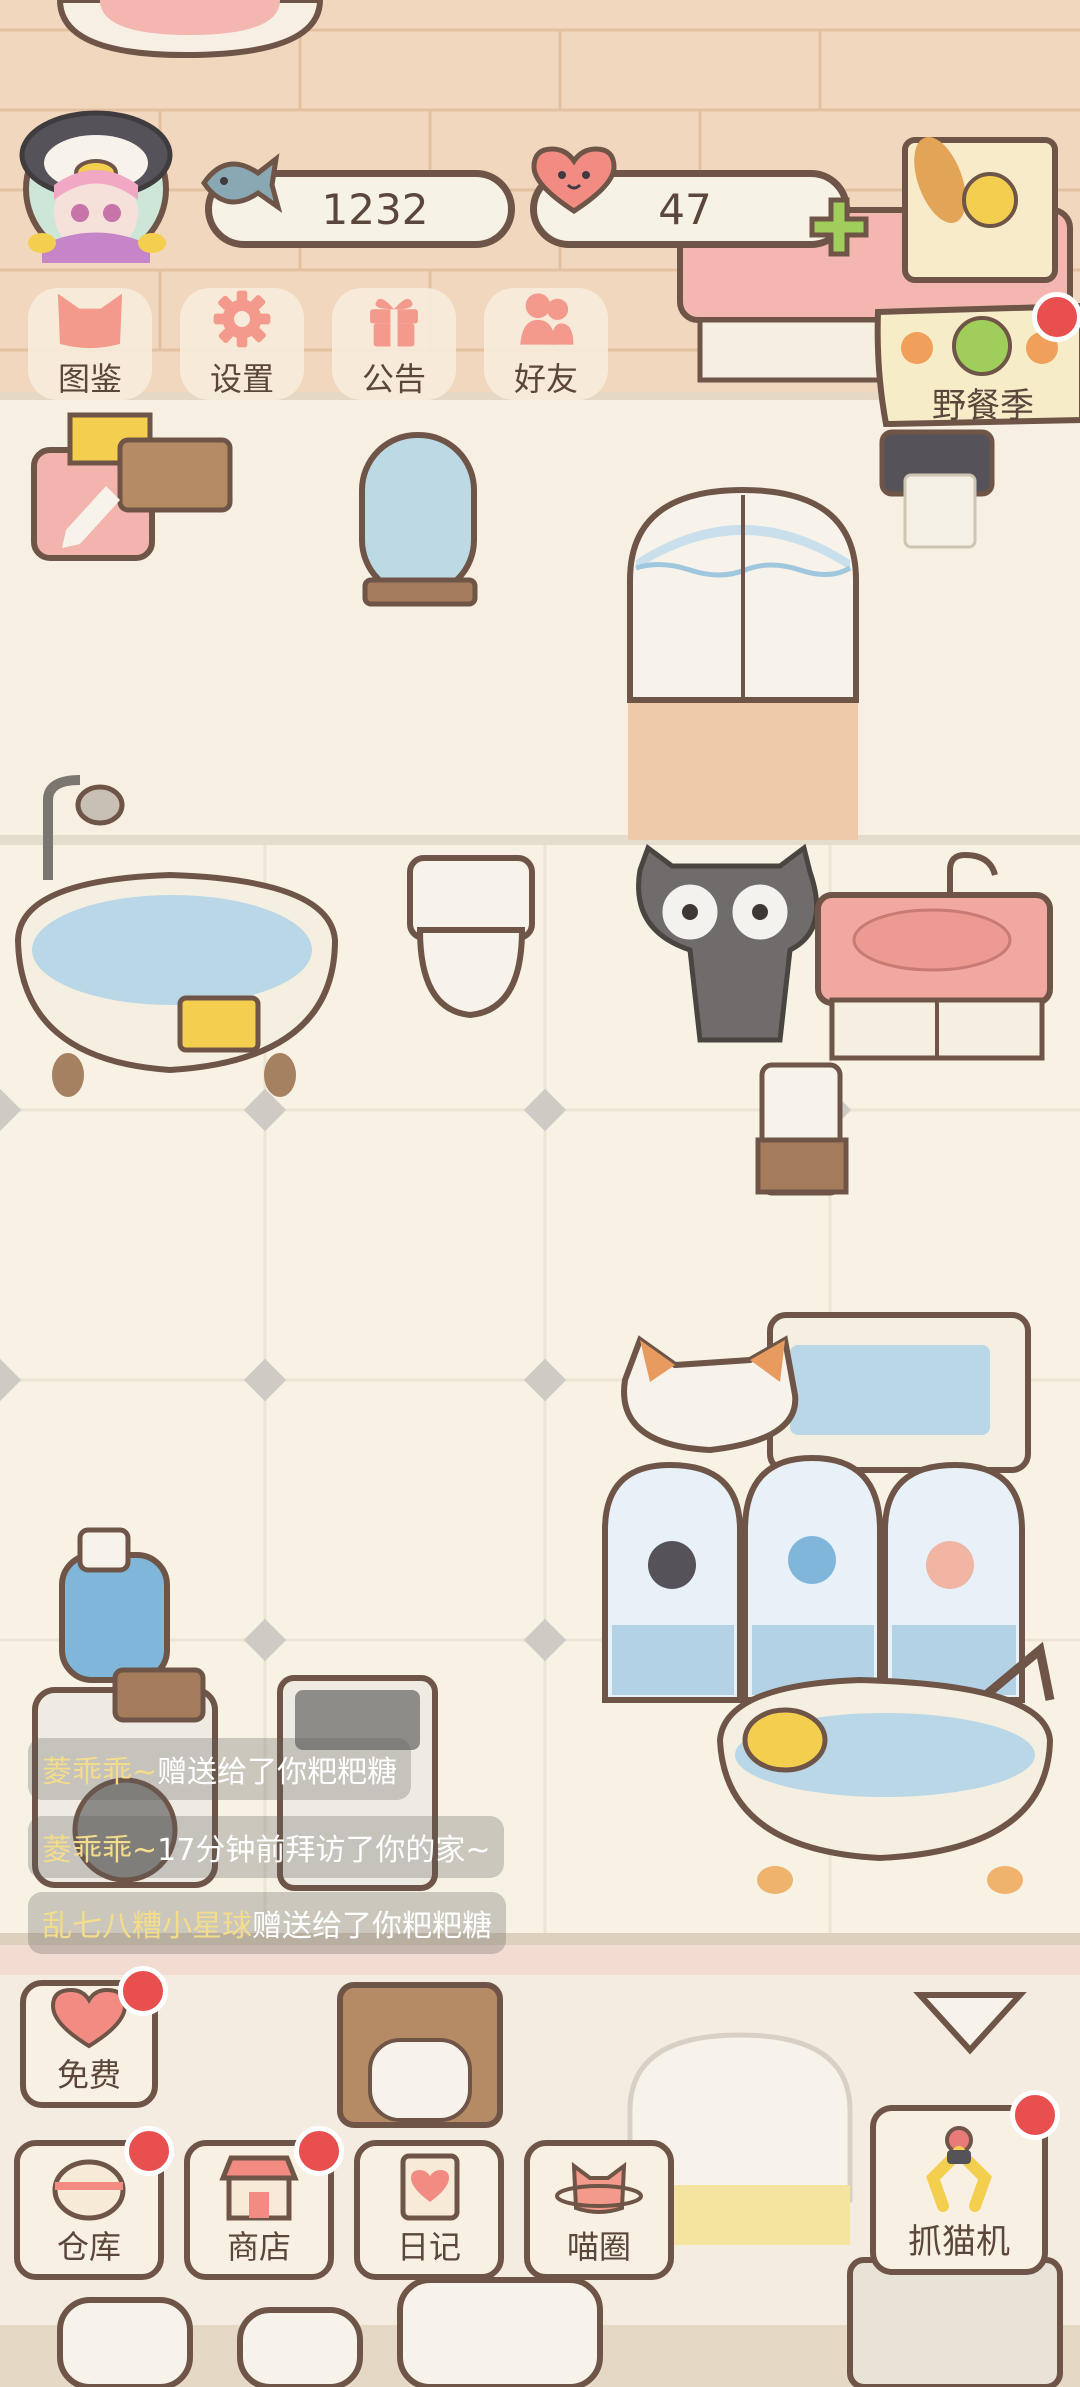  Describe the element at coordinates (959, 2169) in the screenshot. I see `claw-icon` at that location.